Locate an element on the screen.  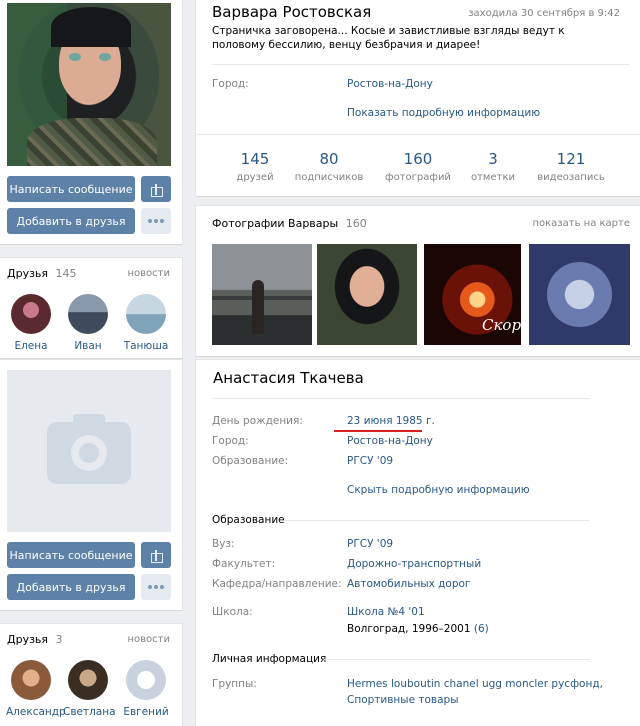
camera-icon is located at coordinates (89, 449).